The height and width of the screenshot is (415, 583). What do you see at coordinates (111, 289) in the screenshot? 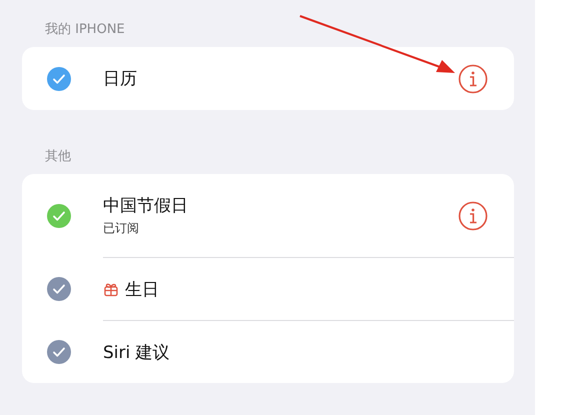
I see `gift-icon` at bounding box center [111, 289].